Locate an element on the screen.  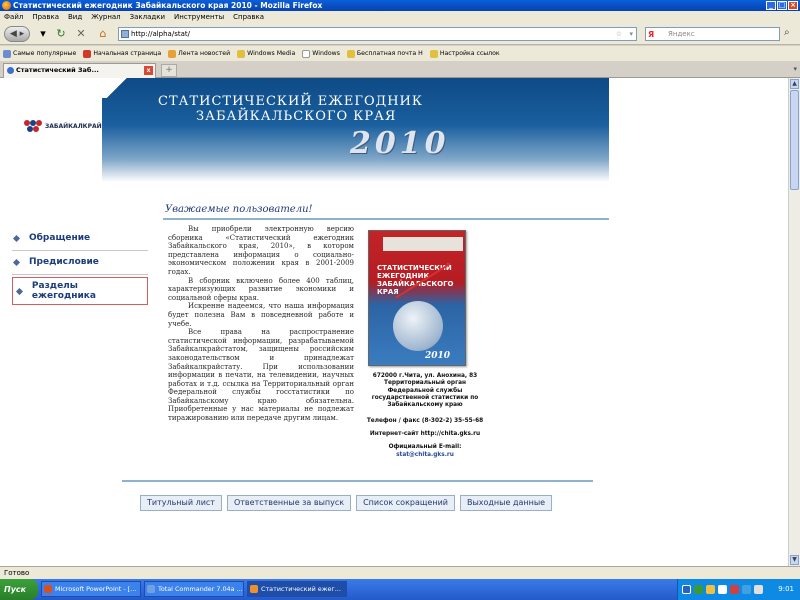
start-button: Пуск is located at coordinates (19, 589).